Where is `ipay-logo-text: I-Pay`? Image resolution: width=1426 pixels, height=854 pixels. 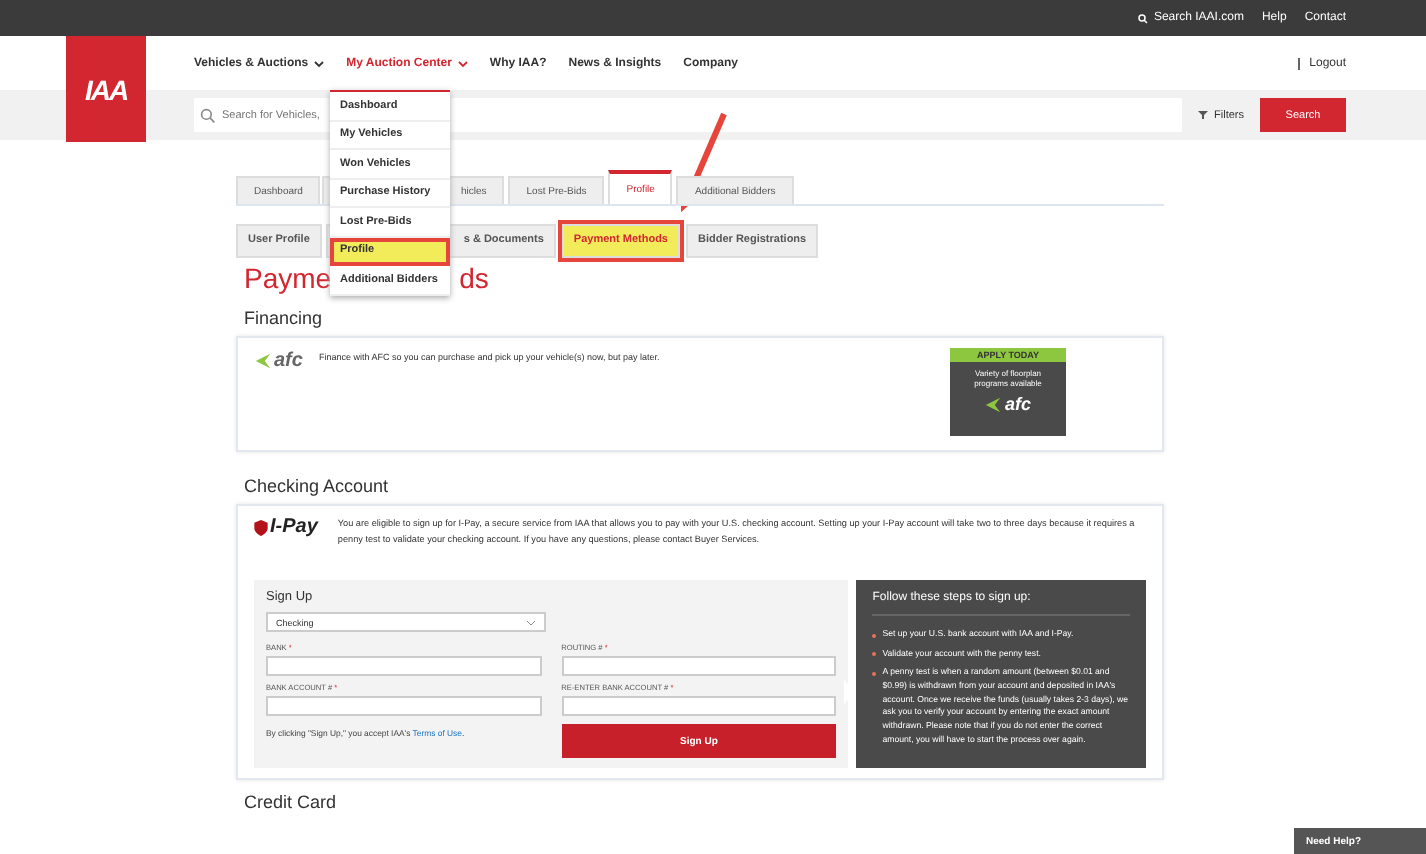 ipay-logo-text: I-Pay is located at coordinates (294, 527).